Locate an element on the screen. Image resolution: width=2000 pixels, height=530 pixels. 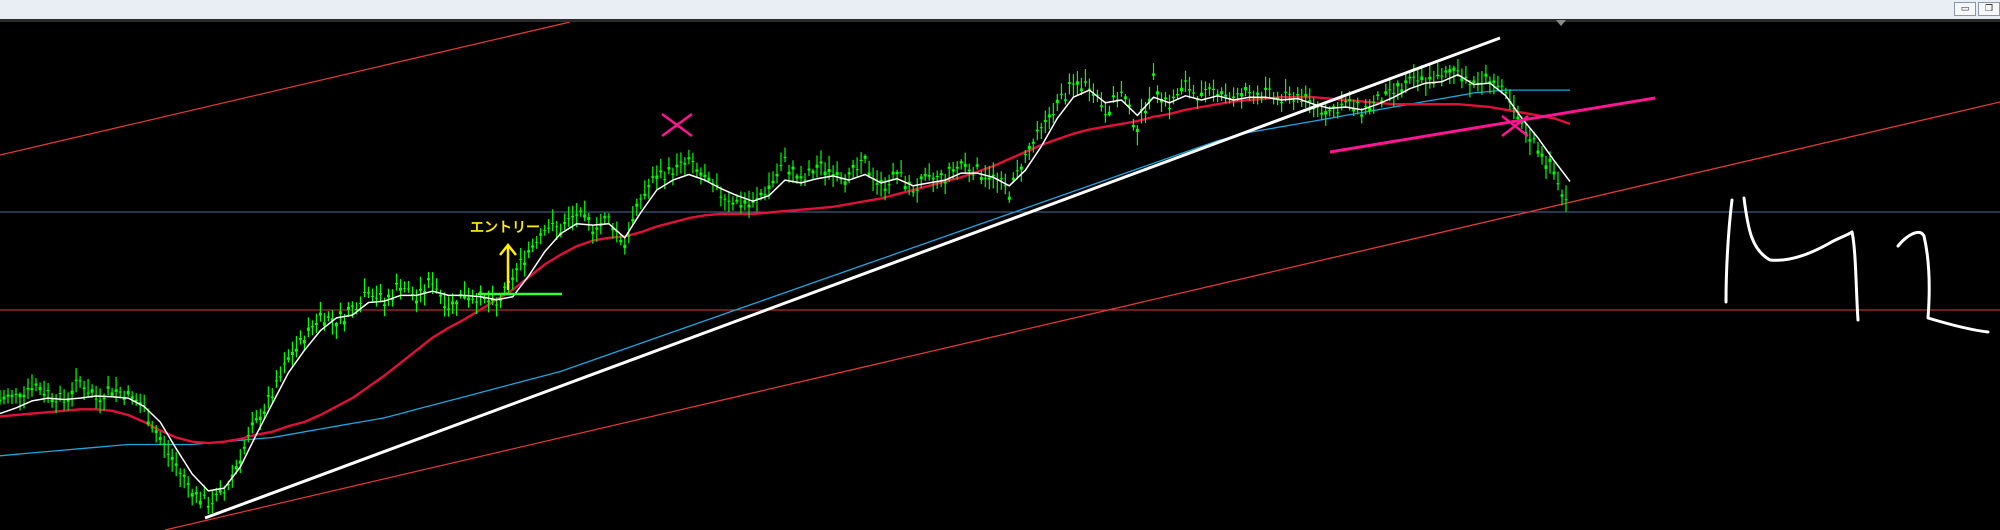
restore-button: ❐ is located at coordinates (1989, 9).